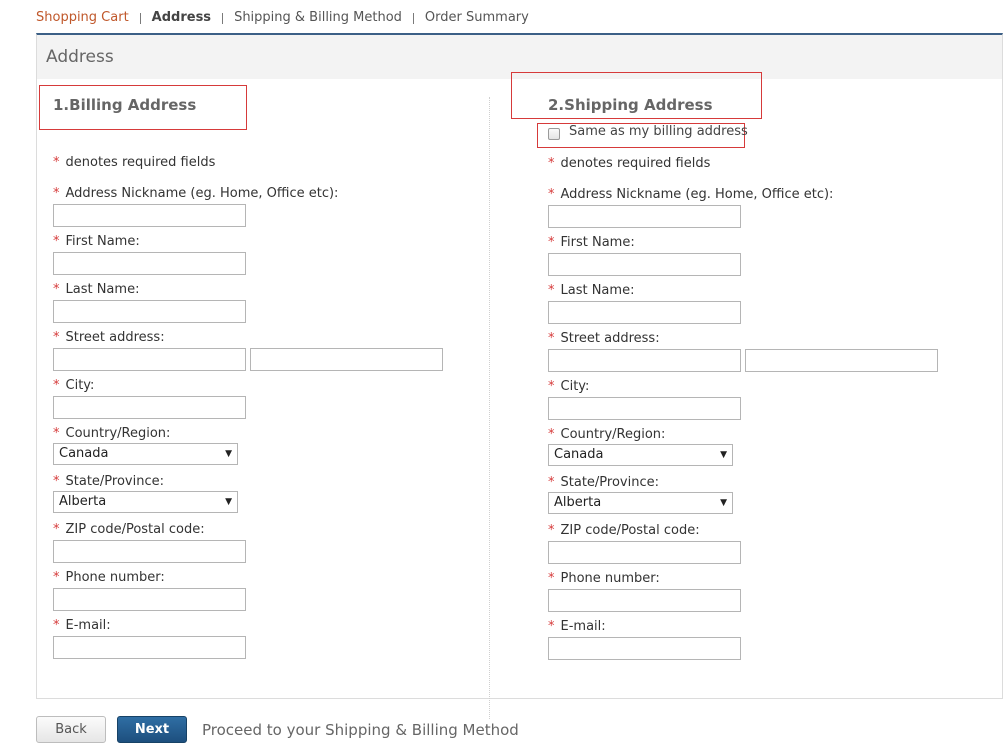 This screenshot has width=1004, height=743. I want to click on shipping-state-label: * State/Province:, so click(603, 482).